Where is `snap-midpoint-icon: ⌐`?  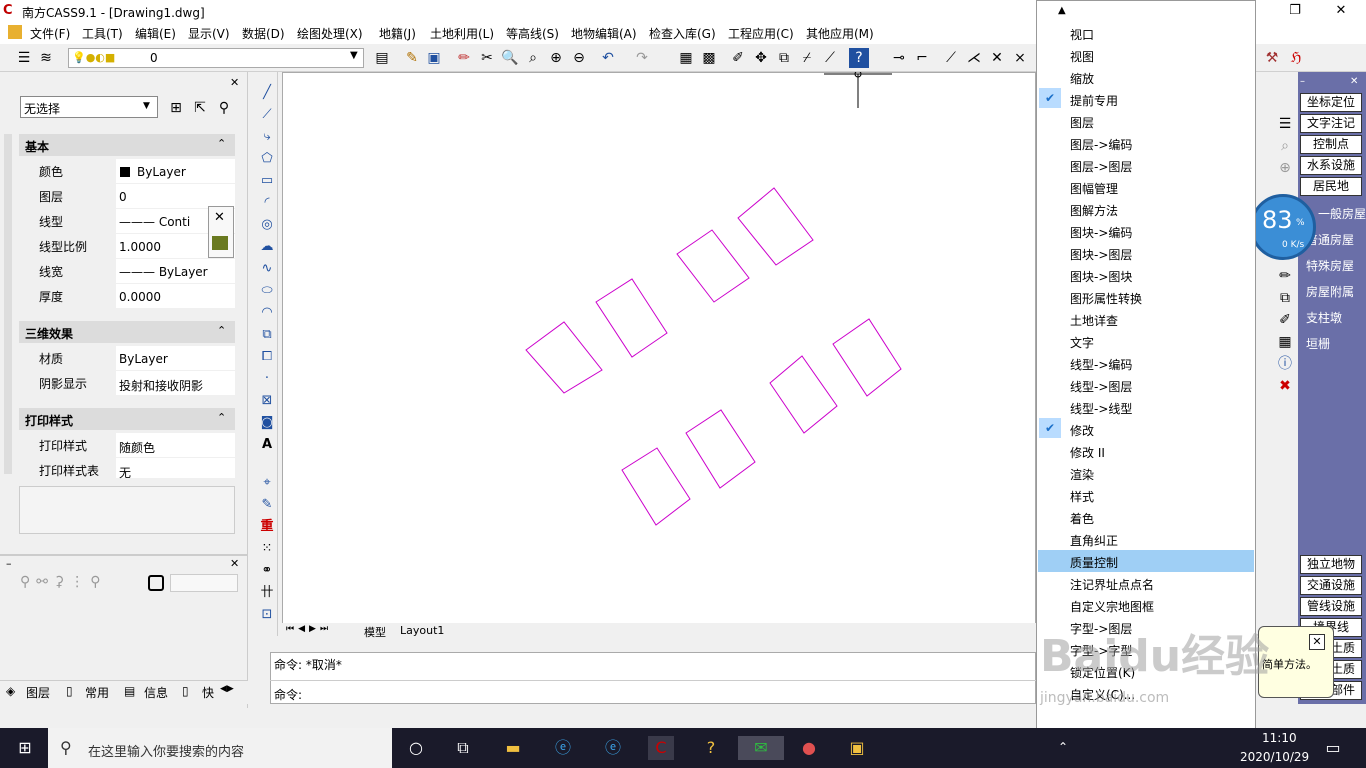
snap-midpoint-icon: ⌐ is located at coordinates (922, 58).